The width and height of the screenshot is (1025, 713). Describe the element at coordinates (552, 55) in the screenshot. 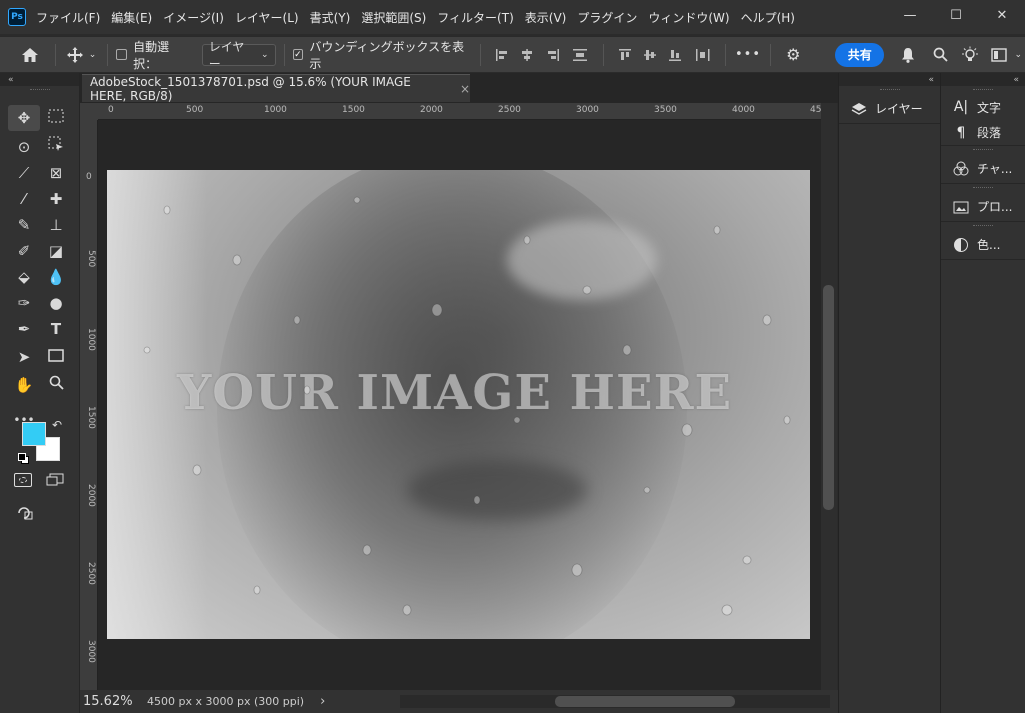

I see `align-right-icon` at that location.